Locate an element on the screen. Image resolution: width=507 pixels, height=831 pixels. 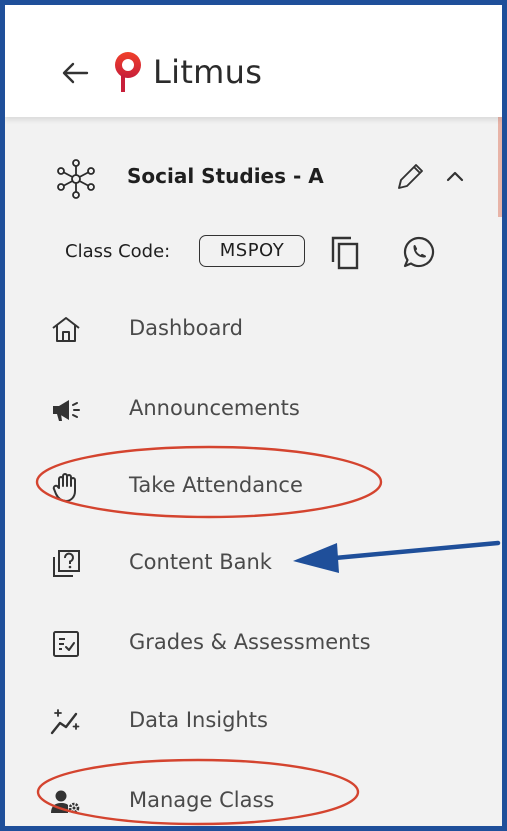
top-bar: Litmus is located at coordinates (253, 61).